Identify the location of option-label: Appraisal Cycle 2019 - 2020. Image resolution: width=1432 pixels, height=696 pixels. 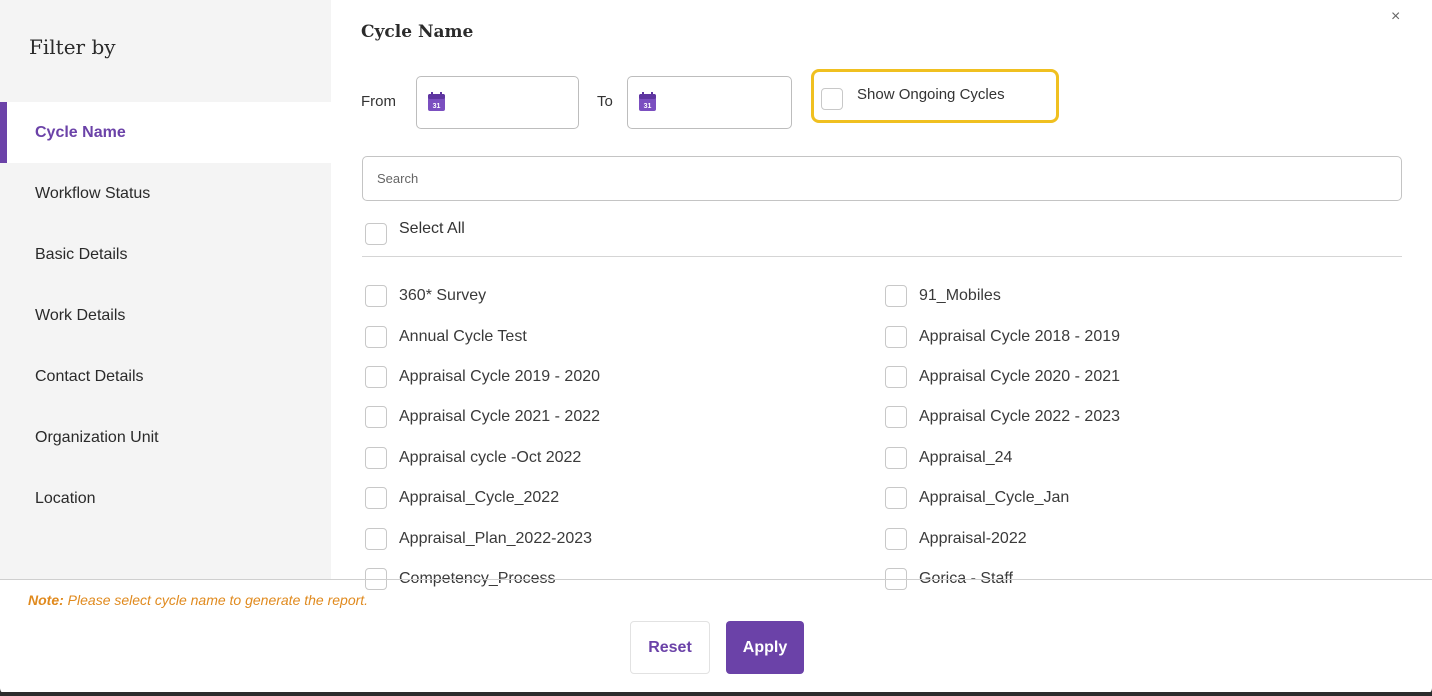
(500, 376).